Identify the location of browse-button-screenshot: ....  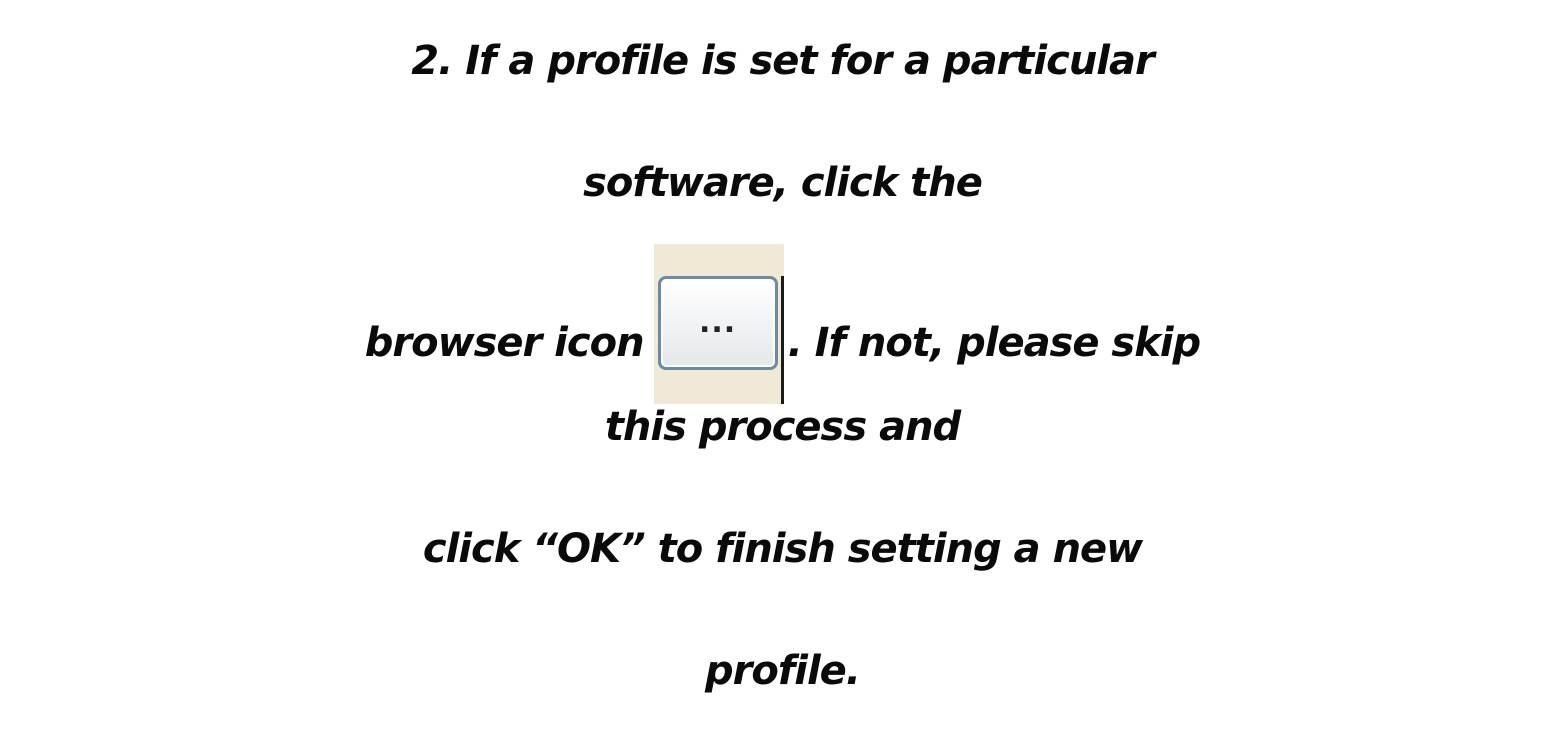
(718, 324).